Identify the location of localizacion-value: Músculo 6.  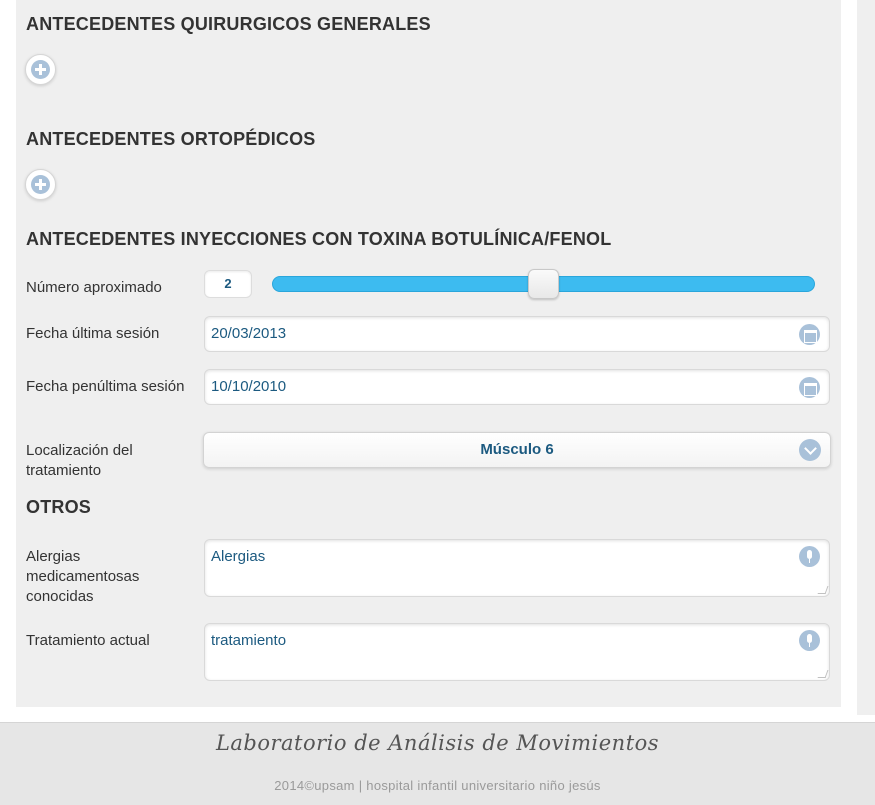
(517, 449).